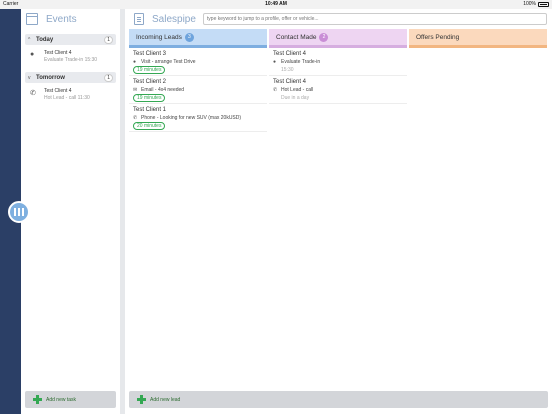 Image resolution: width=552 pixels, height=414 pixels. Describe the element at coordinates (191, 118) in the screenshot. I see `detail-text: Phone - Looking for new SUV (max 20kUSD)` at that location.